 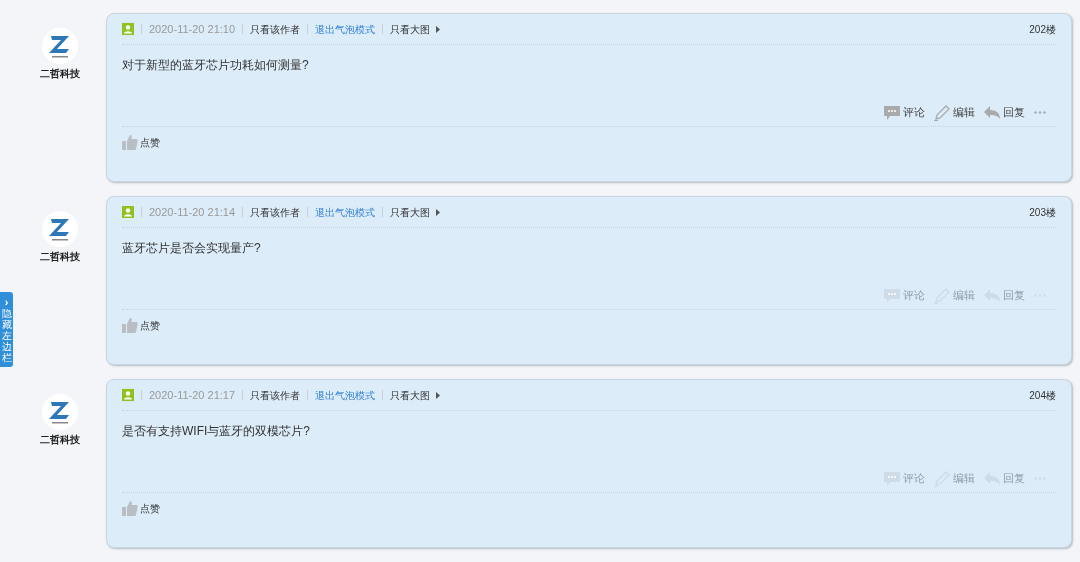 What do you see at coordinates (192, 395) in the screenshot?
I see `post-time: 2020-11-20 21:17` at bounding box center [192, 395].